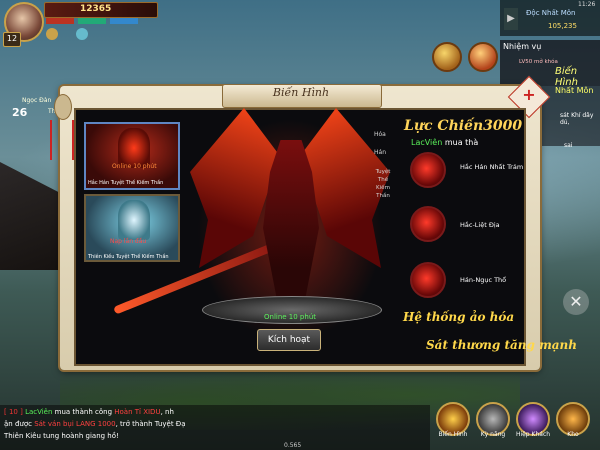 This screenshot has width=600, height=450. I want to click on side-close-icon: ✕, so click(576, 302).